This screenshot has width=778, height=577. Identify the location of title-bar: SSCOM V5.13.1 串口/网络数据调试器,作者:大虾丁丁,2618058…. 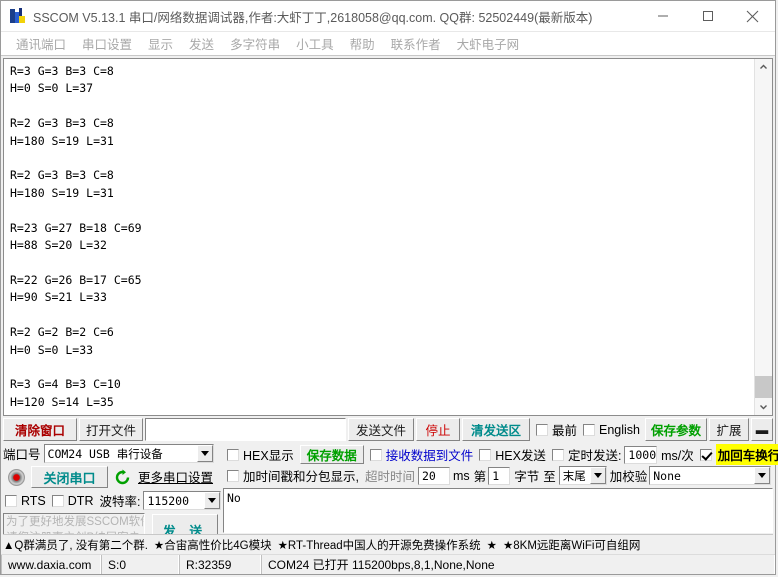
(388, 16).